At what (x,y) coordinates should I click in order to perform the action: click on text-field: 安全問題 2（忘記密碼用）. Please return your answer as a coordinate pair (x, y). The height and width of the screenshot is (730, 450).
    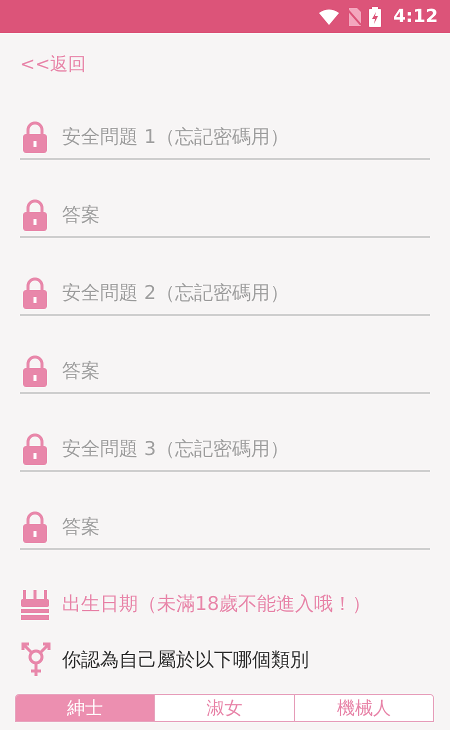
    Looking at the image, I should click on (246, 293).